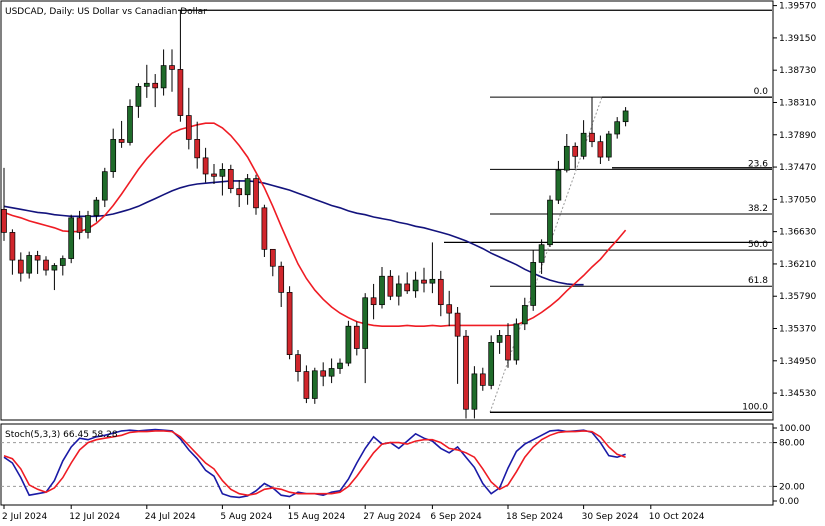  I want to click on indicator-title: Stoch(5,3,3) 66.45 58.28, so click(61, 435).